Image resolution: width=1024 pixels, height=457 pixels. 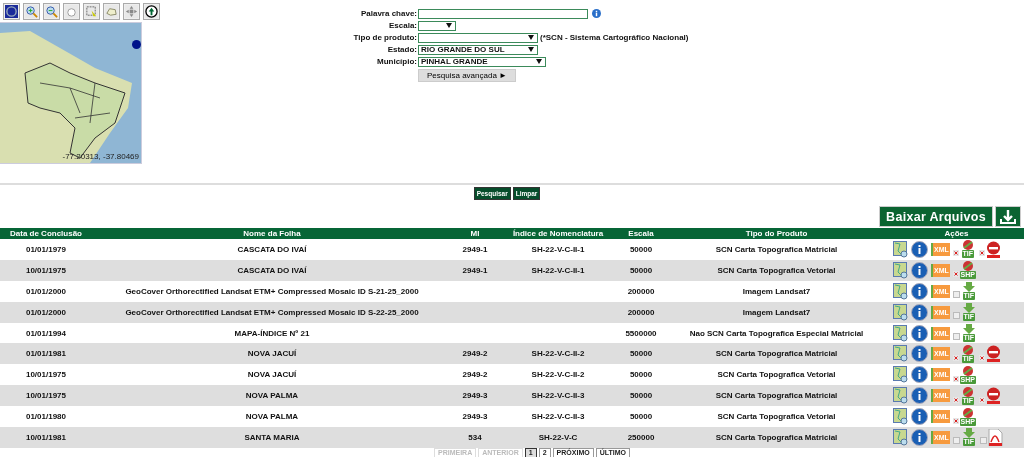 I want to click on field-note: (*SCN - Sistema Cartográfico Nacional), so click(x=614, y=37).